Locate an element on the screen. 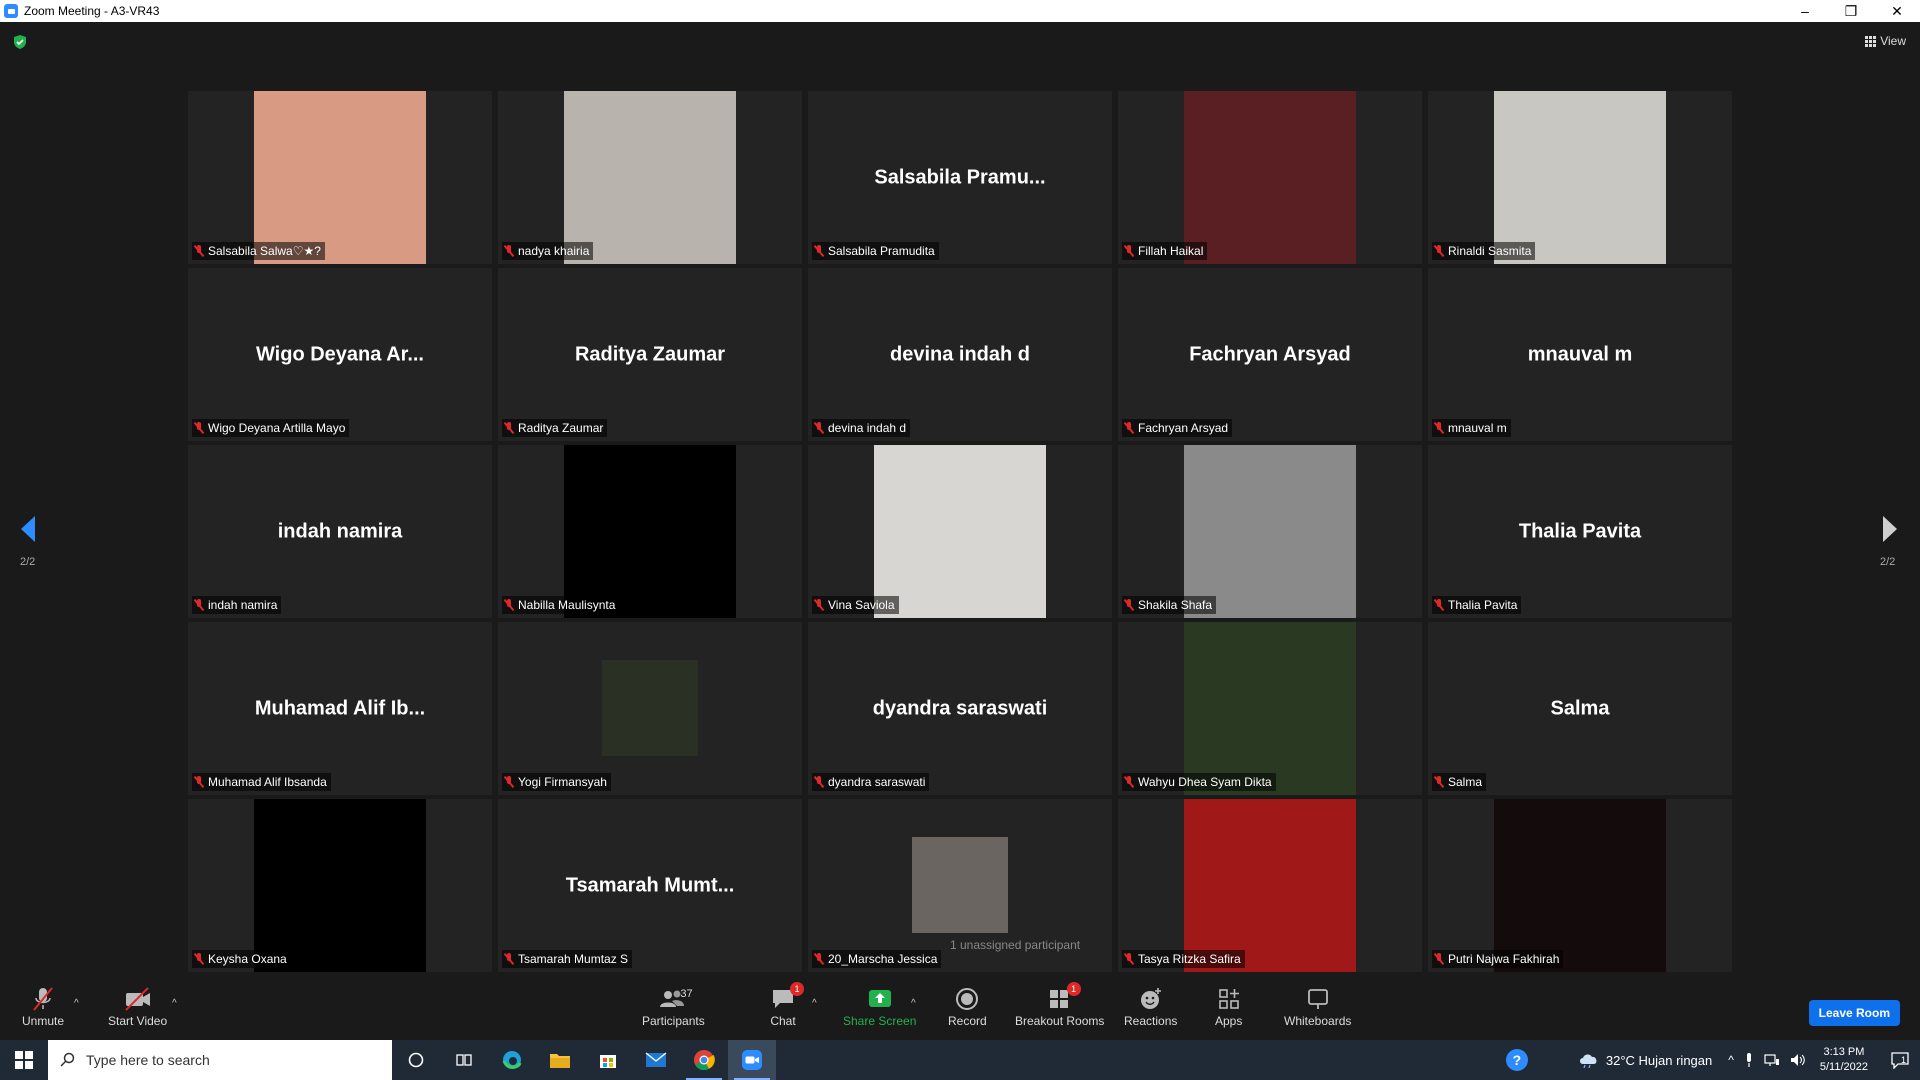  whiteboards-button: Whiteboards is located at coordinates (1317, 1007).